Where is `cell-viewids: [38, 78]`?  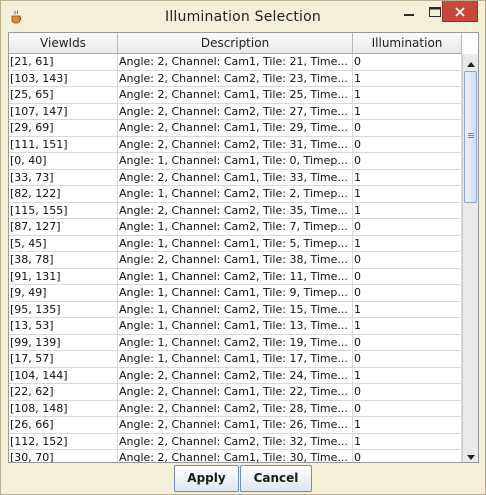 cell-viewids: [38, 78] is located at coordinates (63, 260).